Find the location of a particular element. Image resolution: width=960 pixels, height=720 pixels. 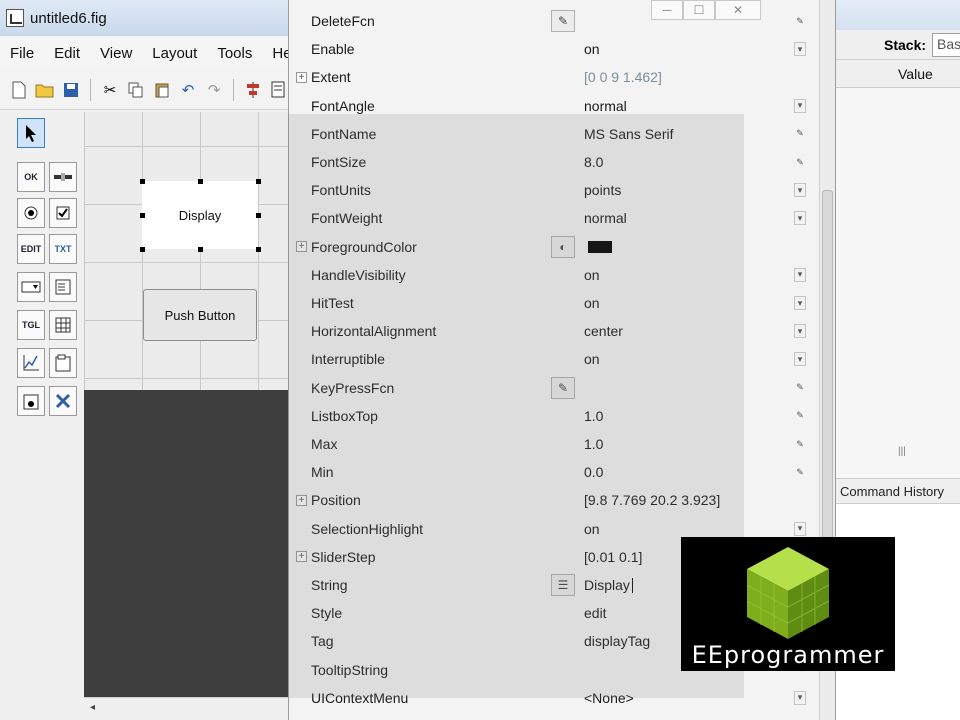

menu-tools: Tools is located at coordinates (234, 53).